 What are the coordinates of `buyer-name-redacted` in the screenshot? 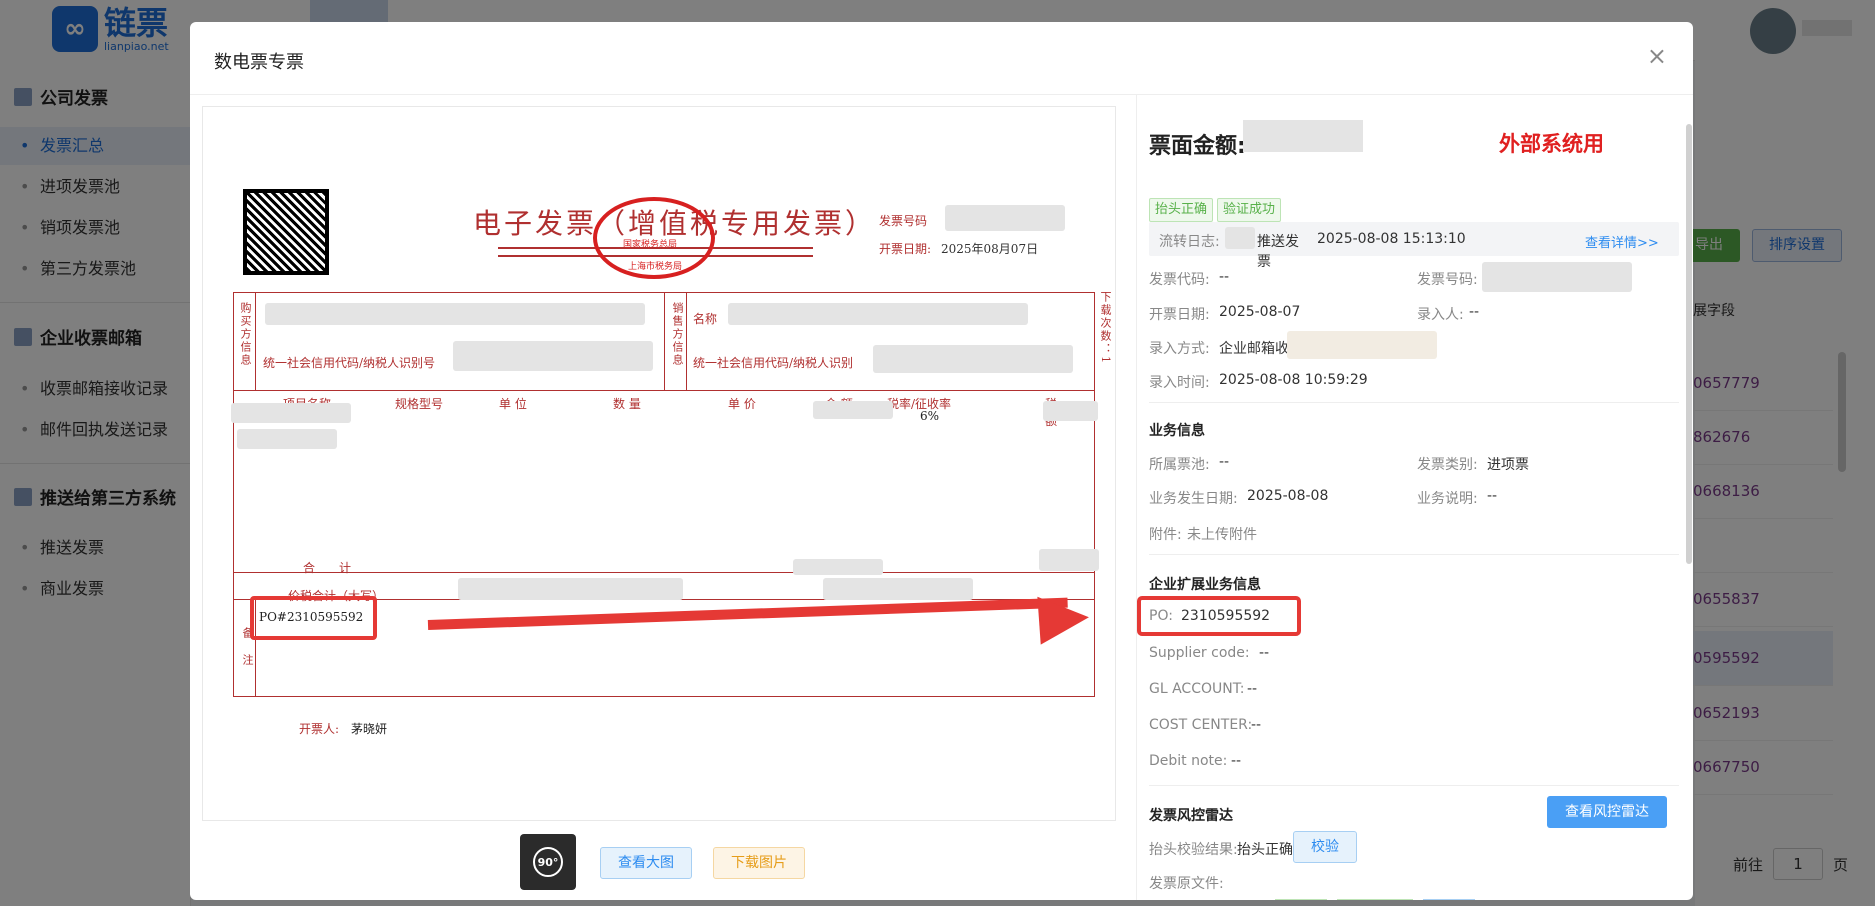 It's located at (455, 314).